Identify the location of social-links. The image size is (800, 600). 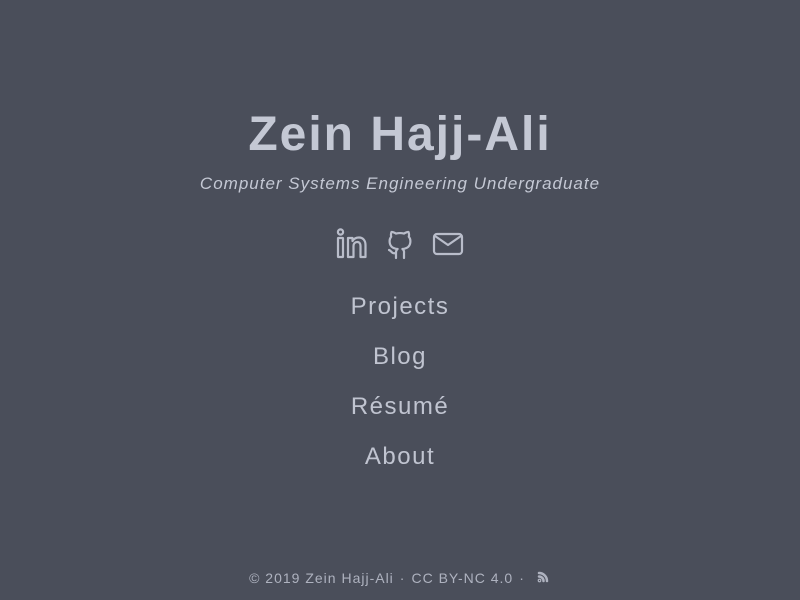
(400, 244).